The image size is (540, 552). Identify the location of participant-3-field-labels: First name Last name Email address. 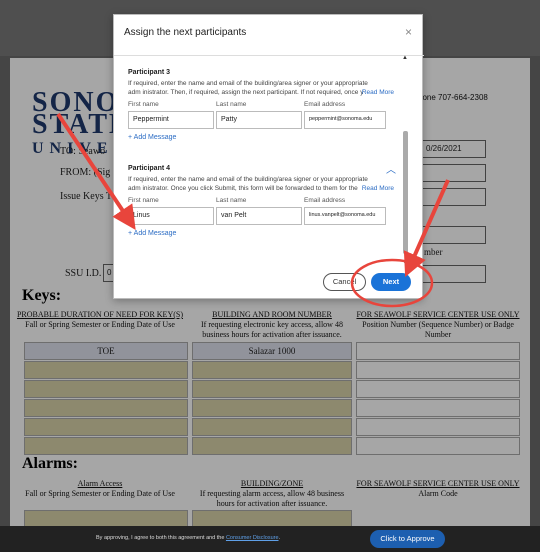
(263, 104).